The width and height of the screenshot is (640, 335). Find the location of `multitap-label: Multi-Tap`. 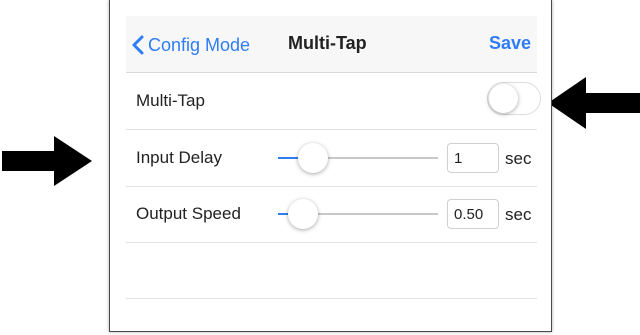

multitap-label: Multi-Tap is located at coordinates (170, 100).